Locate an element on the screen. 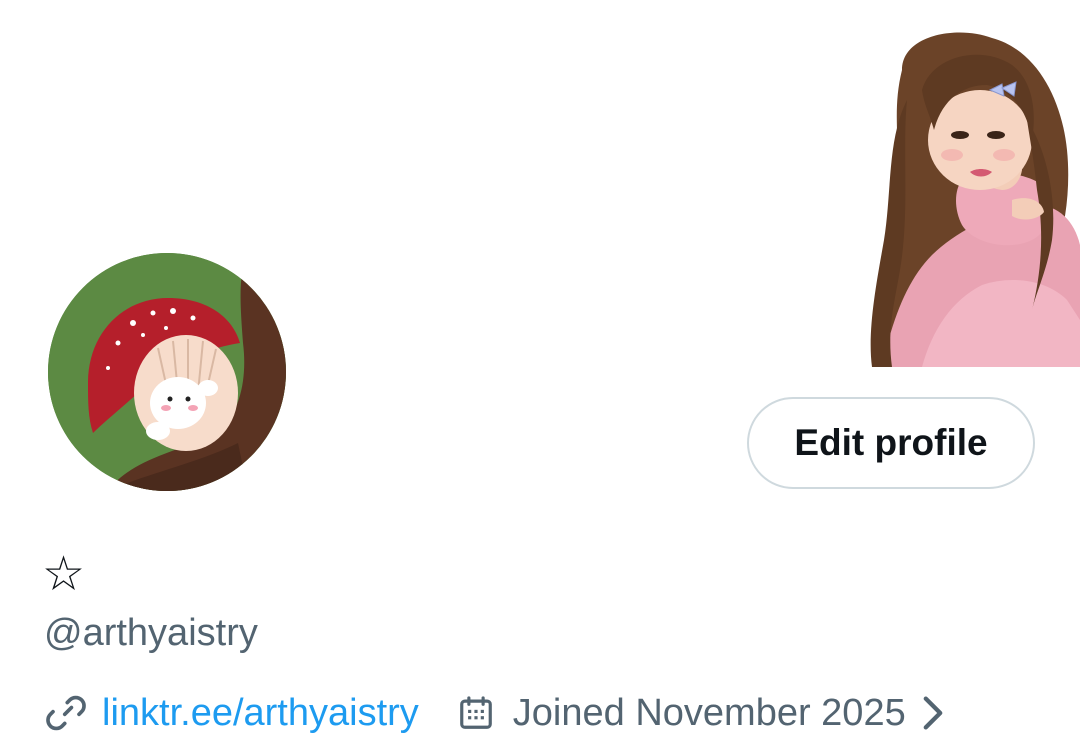 This screenshot has height=755, width=1080. banner-illustration is located at coordinates (971, 198).